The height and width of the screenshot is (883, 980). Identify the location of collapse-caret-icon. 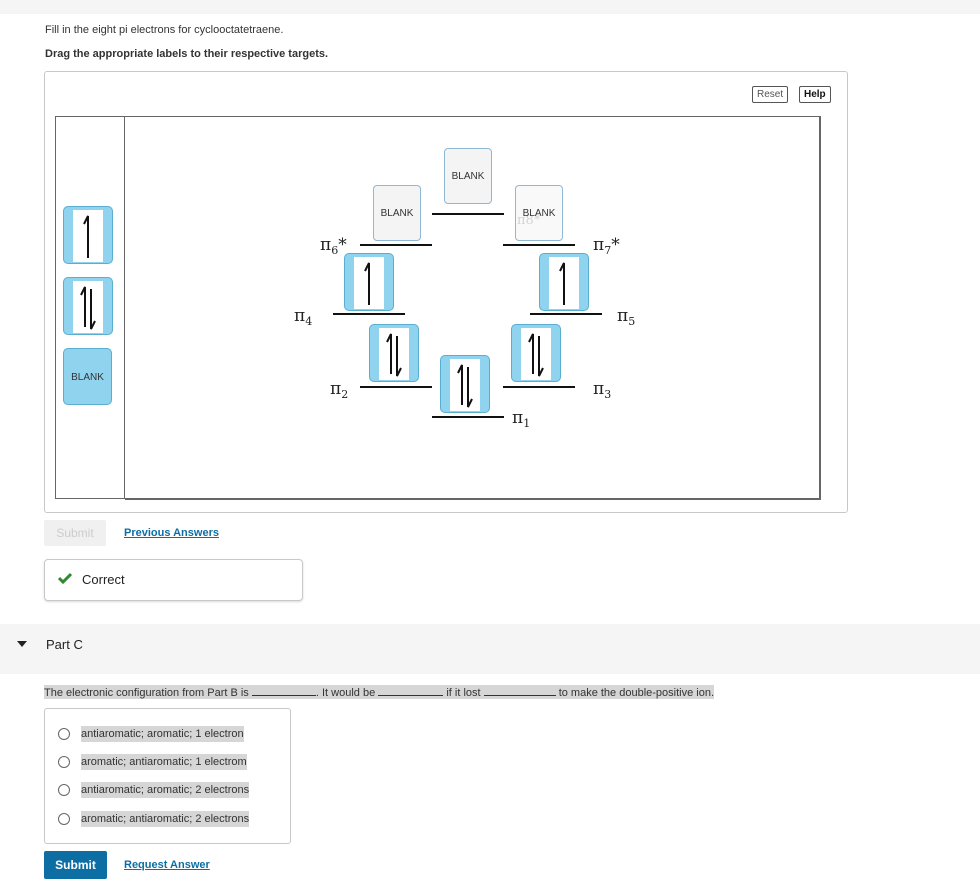
(22, 644).